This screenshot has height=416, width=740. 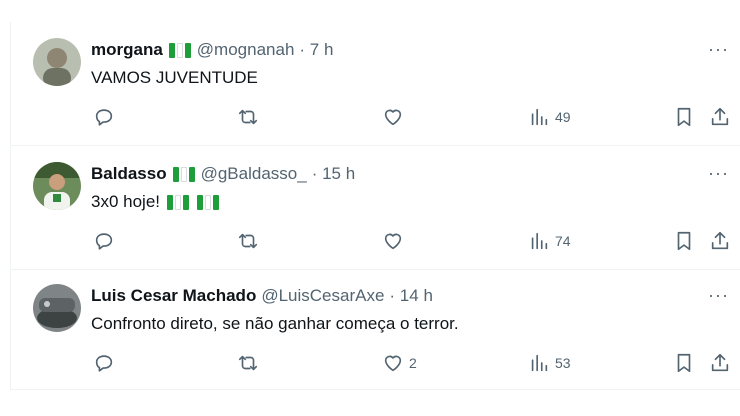 What do you see at coordinates (173, 296) in the screenshot?
I see `display-name: Luis Cesar Machado` at bounding box center [173, 296].